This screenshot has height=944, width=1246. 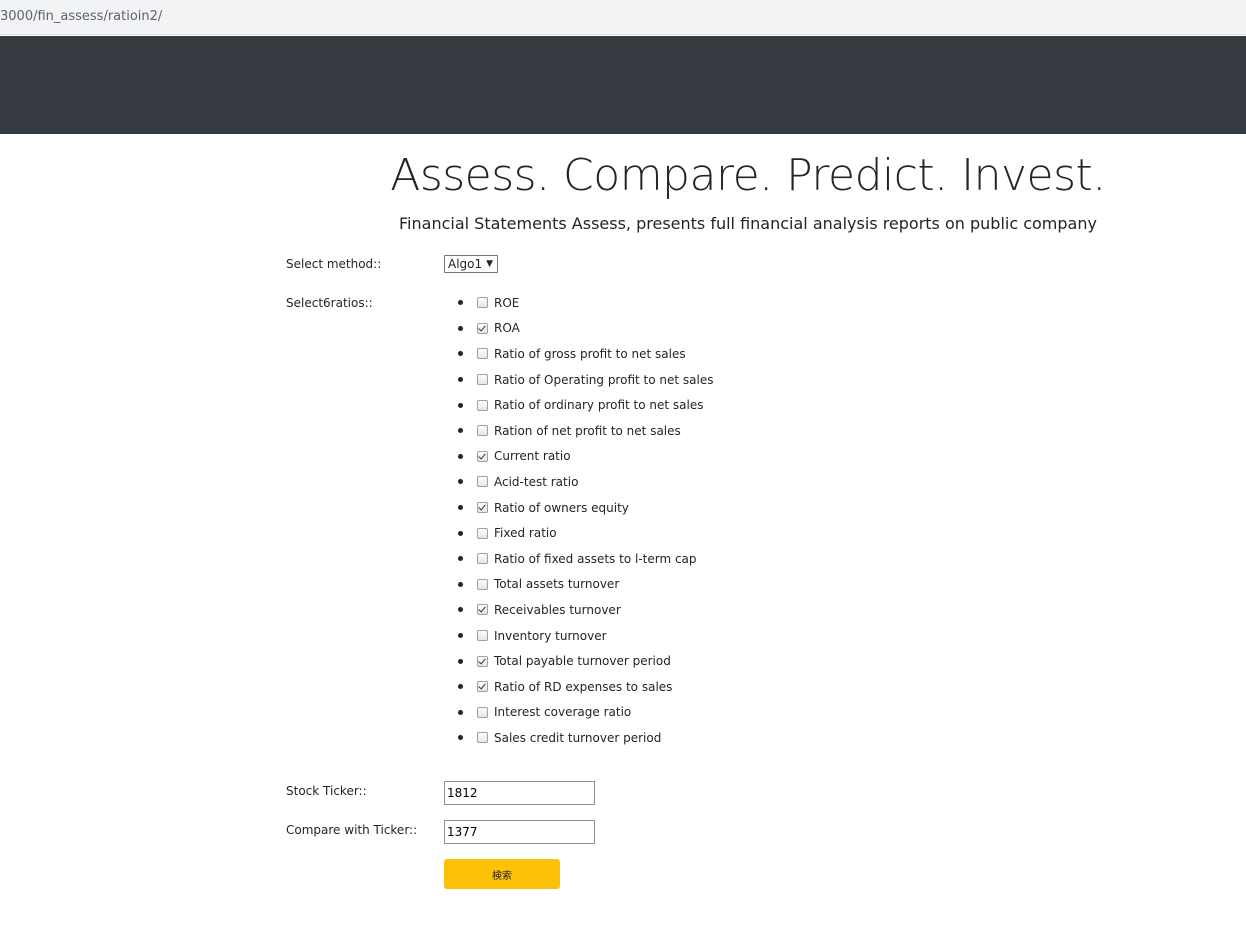 I want to click on chevron-down-icon: ▼, so click(x=490, y=263).